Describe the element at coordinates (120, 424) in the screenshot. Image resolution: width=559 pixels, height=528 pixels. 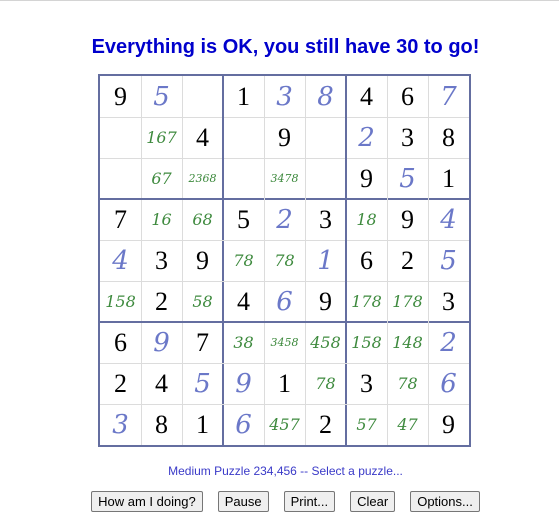
I see `sudoku-cell-r9c1: 3` at that location.